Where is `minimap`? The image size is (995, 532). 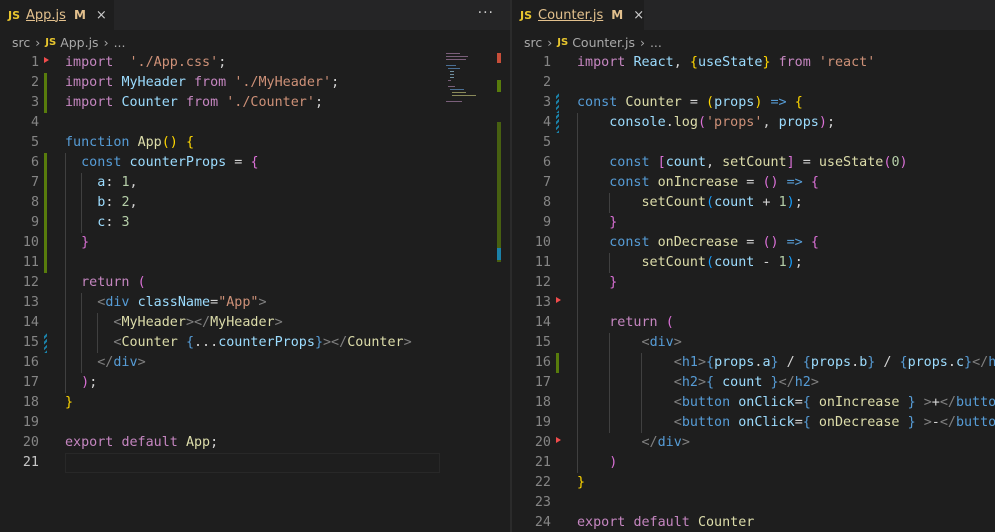 minimap is located at coordinates (472, 78).